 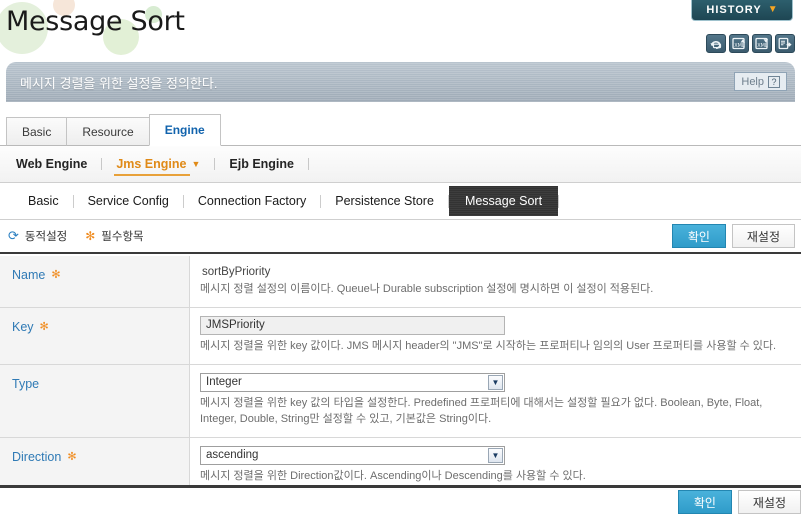 I want to click on reset-button-bottom-label: 재설정, so click(x=769, y=502).